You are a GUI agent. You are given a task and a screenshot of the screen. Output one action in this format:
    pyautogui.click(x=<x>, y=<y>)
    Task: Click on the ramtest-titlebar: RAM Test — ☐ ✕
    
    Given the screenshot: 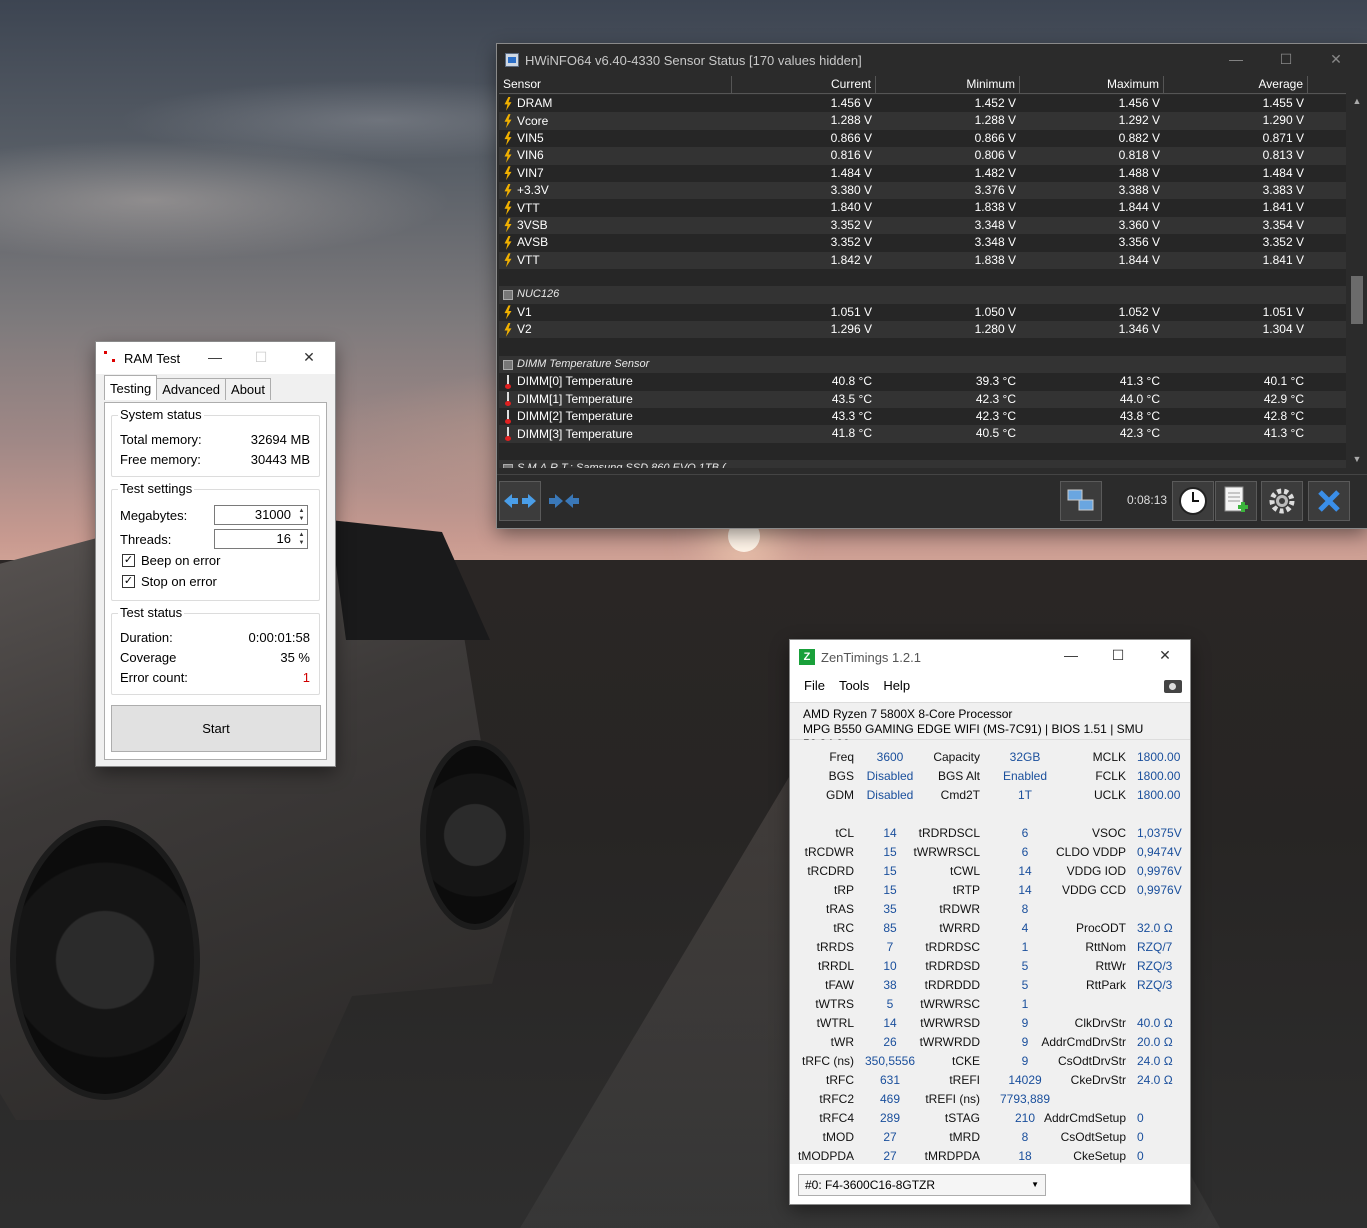 What is the action you would take?
    pyautogui.click(x=215, y=358)
    